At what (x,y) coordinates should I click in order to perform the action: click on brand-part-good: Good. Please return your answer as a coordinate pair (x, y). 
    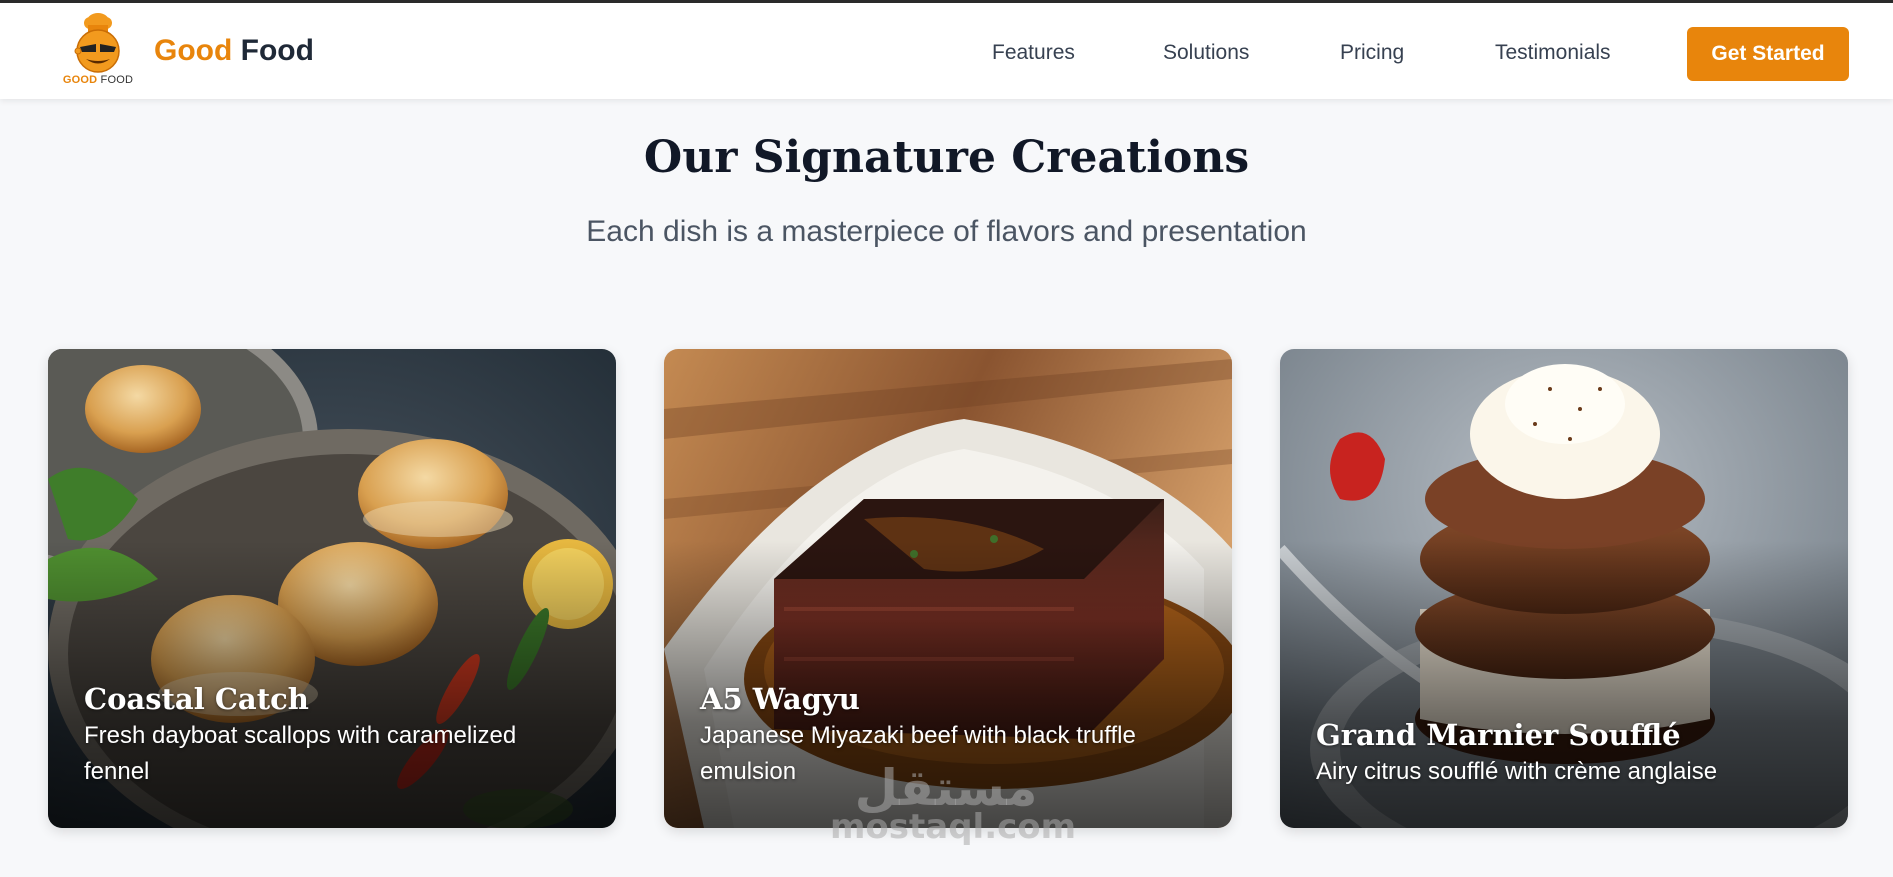
    Looking at the image, I should click on (193, 50).